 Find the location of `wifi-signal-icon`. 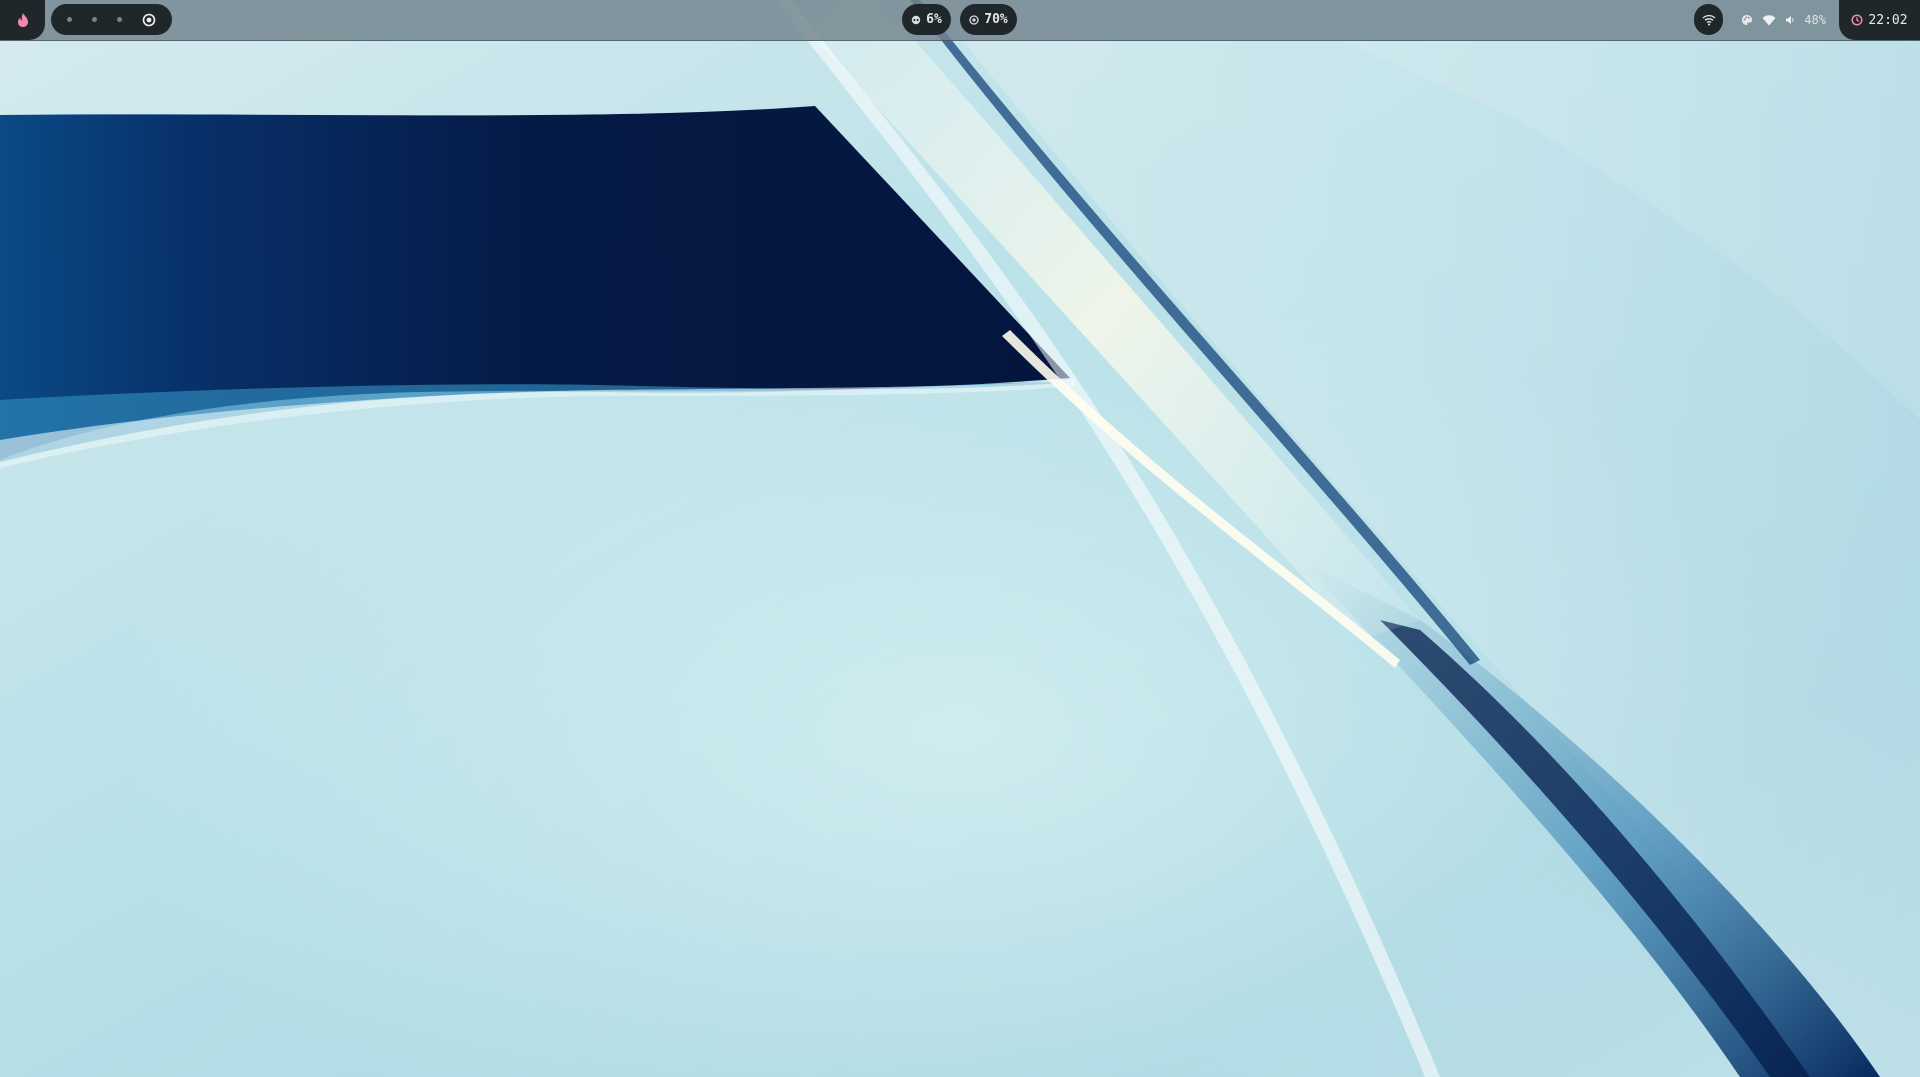

wifi-signal-icon is located at coordinates (1769, 20).